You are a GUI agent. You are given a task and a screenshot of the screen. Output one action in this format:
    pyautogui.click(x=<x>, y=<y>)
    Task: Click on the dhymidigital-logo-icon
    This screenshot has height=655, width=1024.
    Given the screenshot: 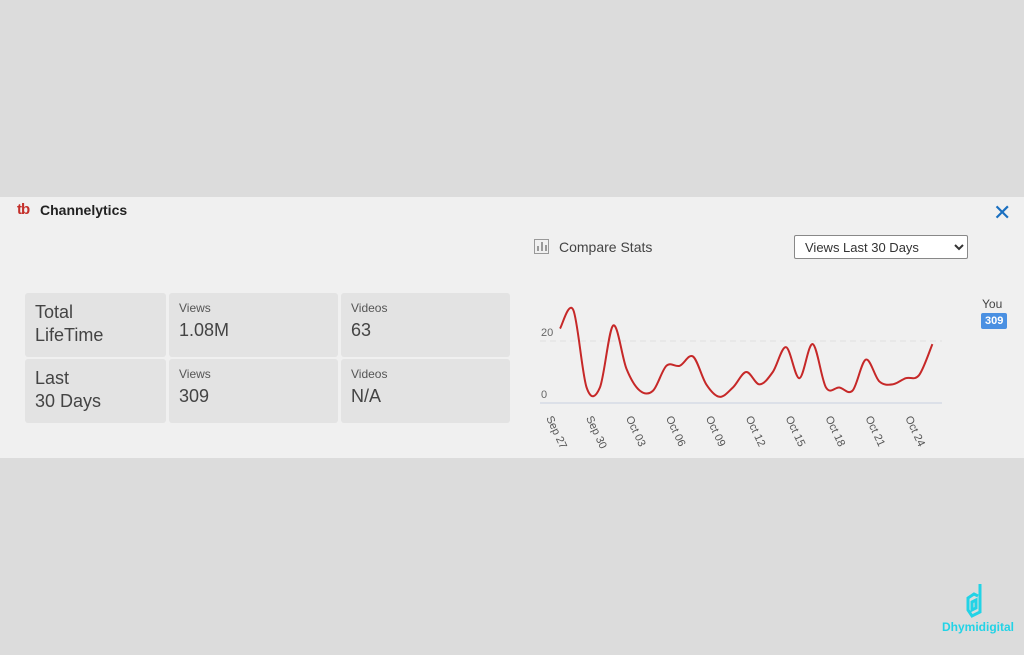 What is the action you would take?
    pyautogui.click(x=979, y=600)
    